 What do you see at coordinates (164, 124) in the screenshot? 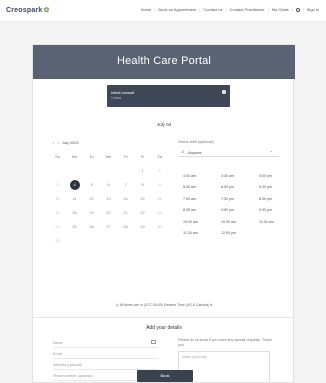
I see `selected-date-heading: July 04` at bounding box center [164, 124].